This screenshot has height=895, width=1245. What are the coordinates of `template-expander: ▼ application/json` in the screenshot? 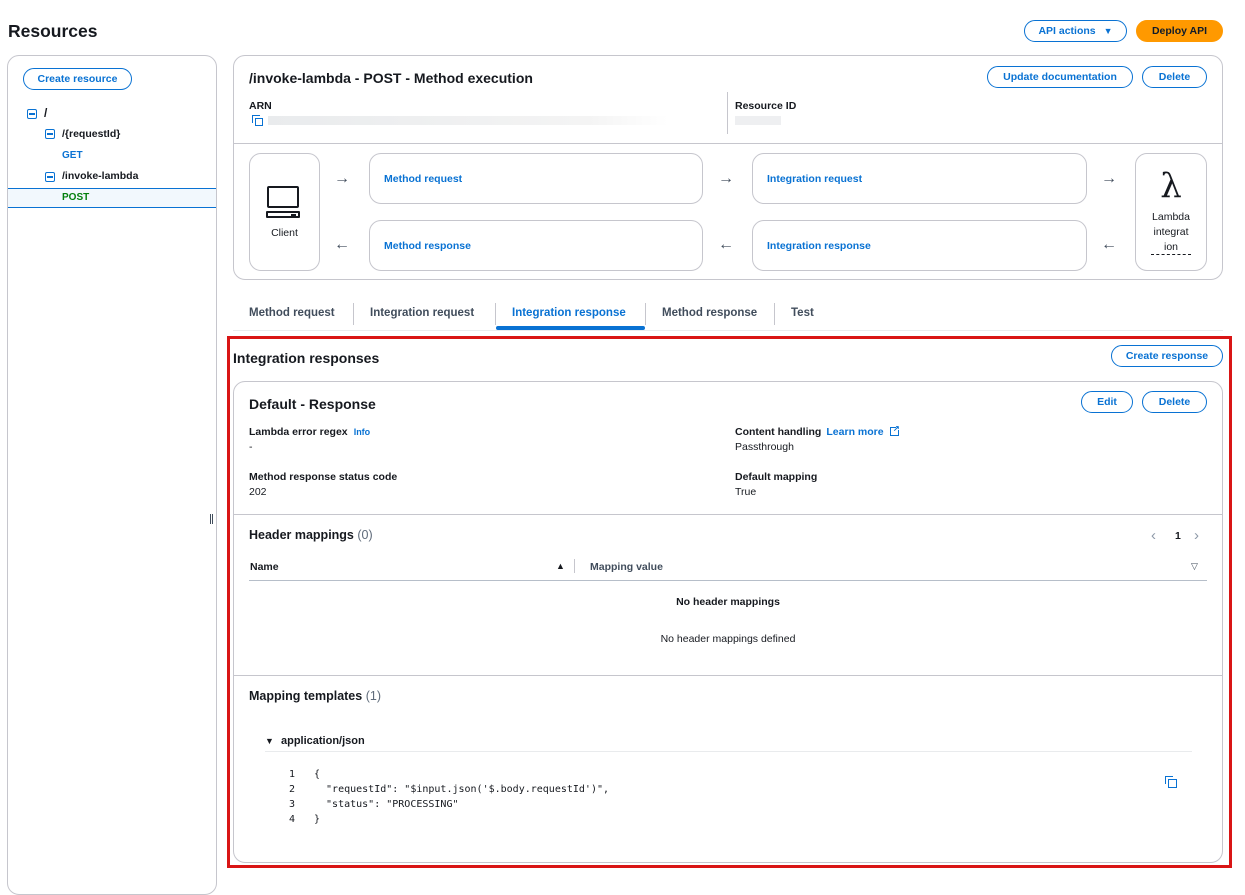 It's located at (315, 741).